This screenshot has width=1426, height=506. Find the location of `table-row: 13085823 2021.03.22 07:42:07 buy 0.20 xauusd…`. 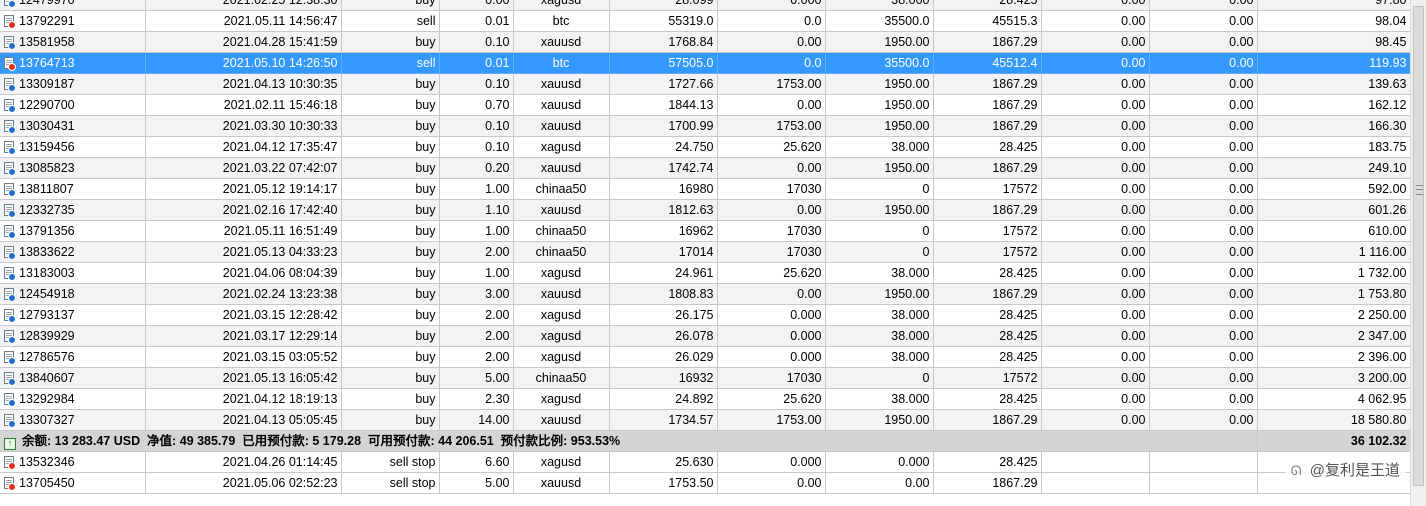

table-row: 13085823 2021.03.22 07:42:07 buy 0.20 xauusd… is located at coordinates (705, 168).